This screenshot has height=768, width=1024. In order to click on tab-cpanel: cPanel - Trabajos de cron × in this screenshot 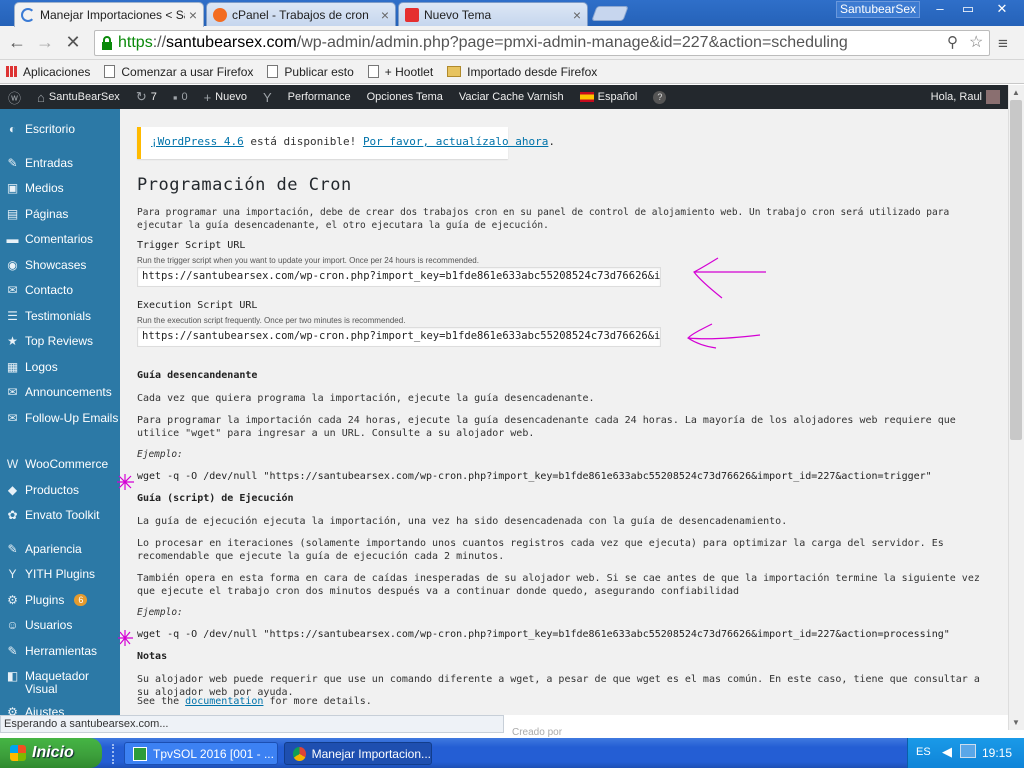, I will do `click(301, 14)`.